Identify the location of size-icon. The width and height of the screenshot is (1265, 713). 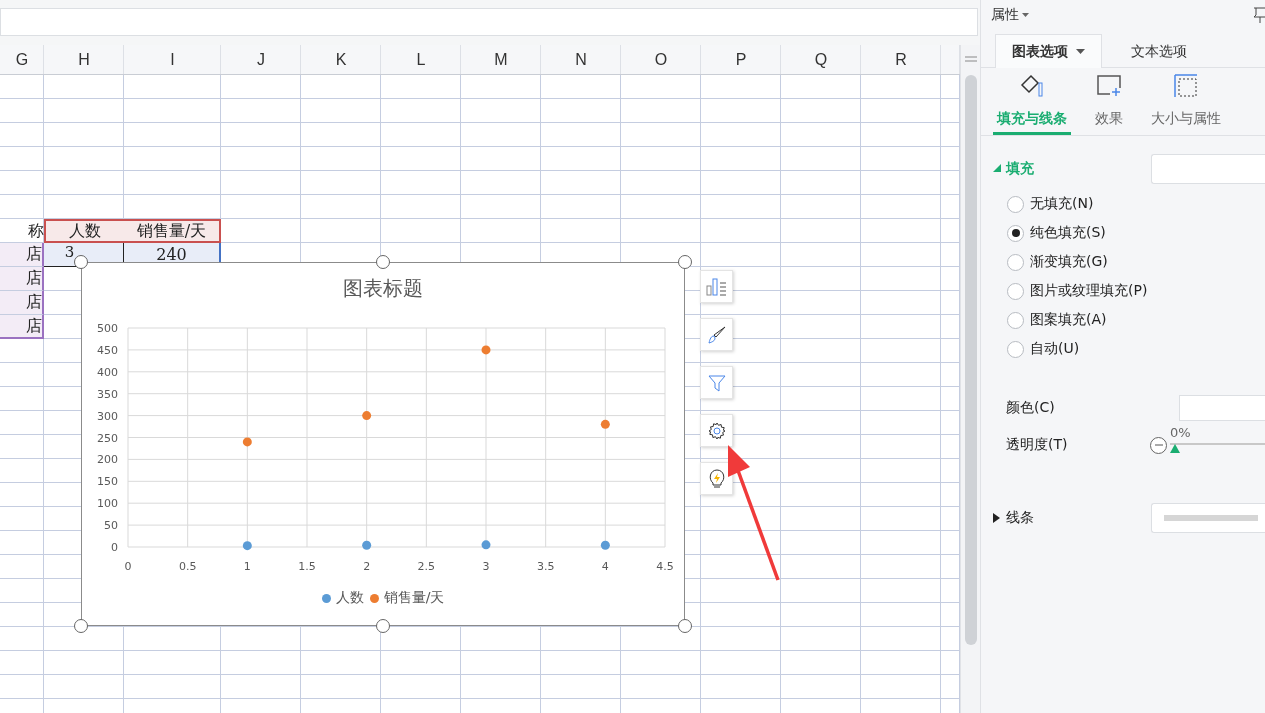
(1186, 86).